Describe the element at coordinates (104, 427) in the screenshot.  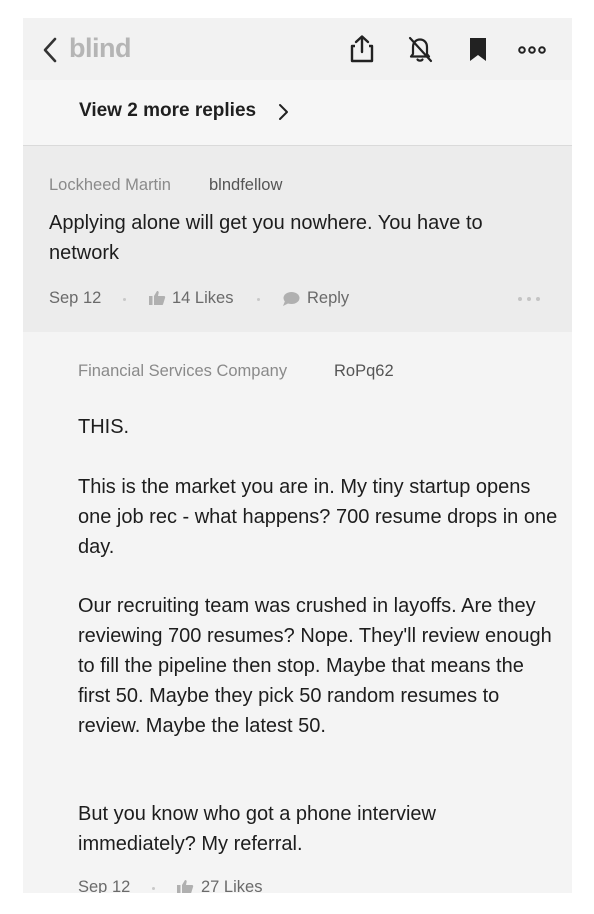
I see `reply-paragraph: THIS.` at that location.